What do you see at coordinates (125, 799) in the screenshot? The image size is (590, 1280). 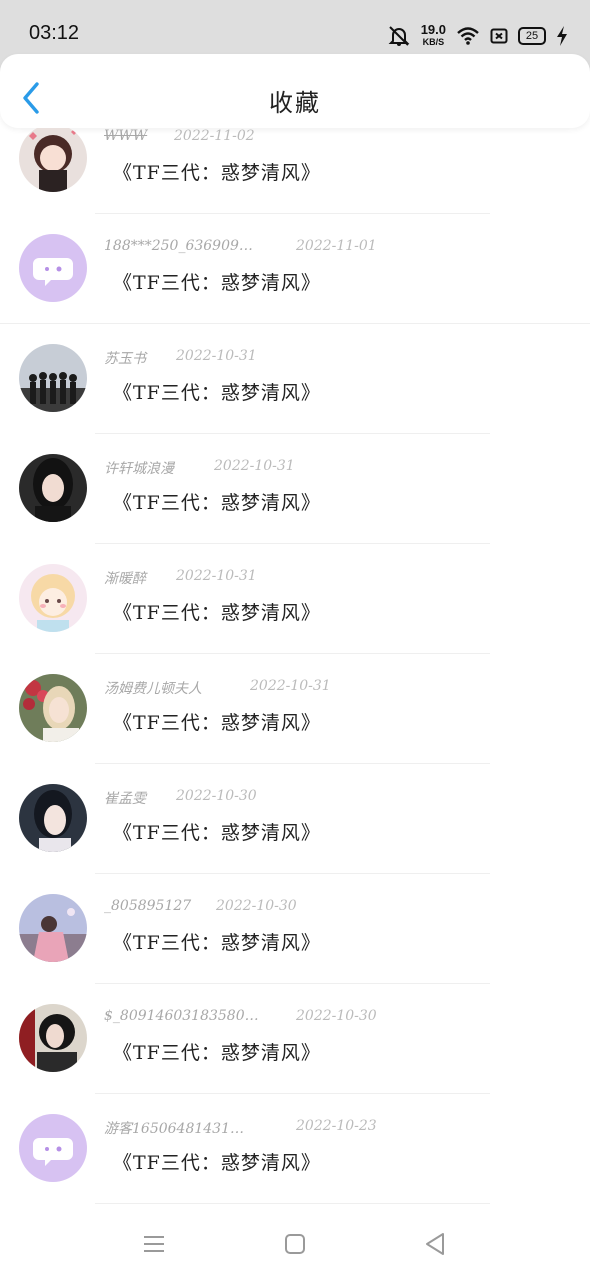 I see `user-name: 崔孟雯` at bounding box center [125, 799].